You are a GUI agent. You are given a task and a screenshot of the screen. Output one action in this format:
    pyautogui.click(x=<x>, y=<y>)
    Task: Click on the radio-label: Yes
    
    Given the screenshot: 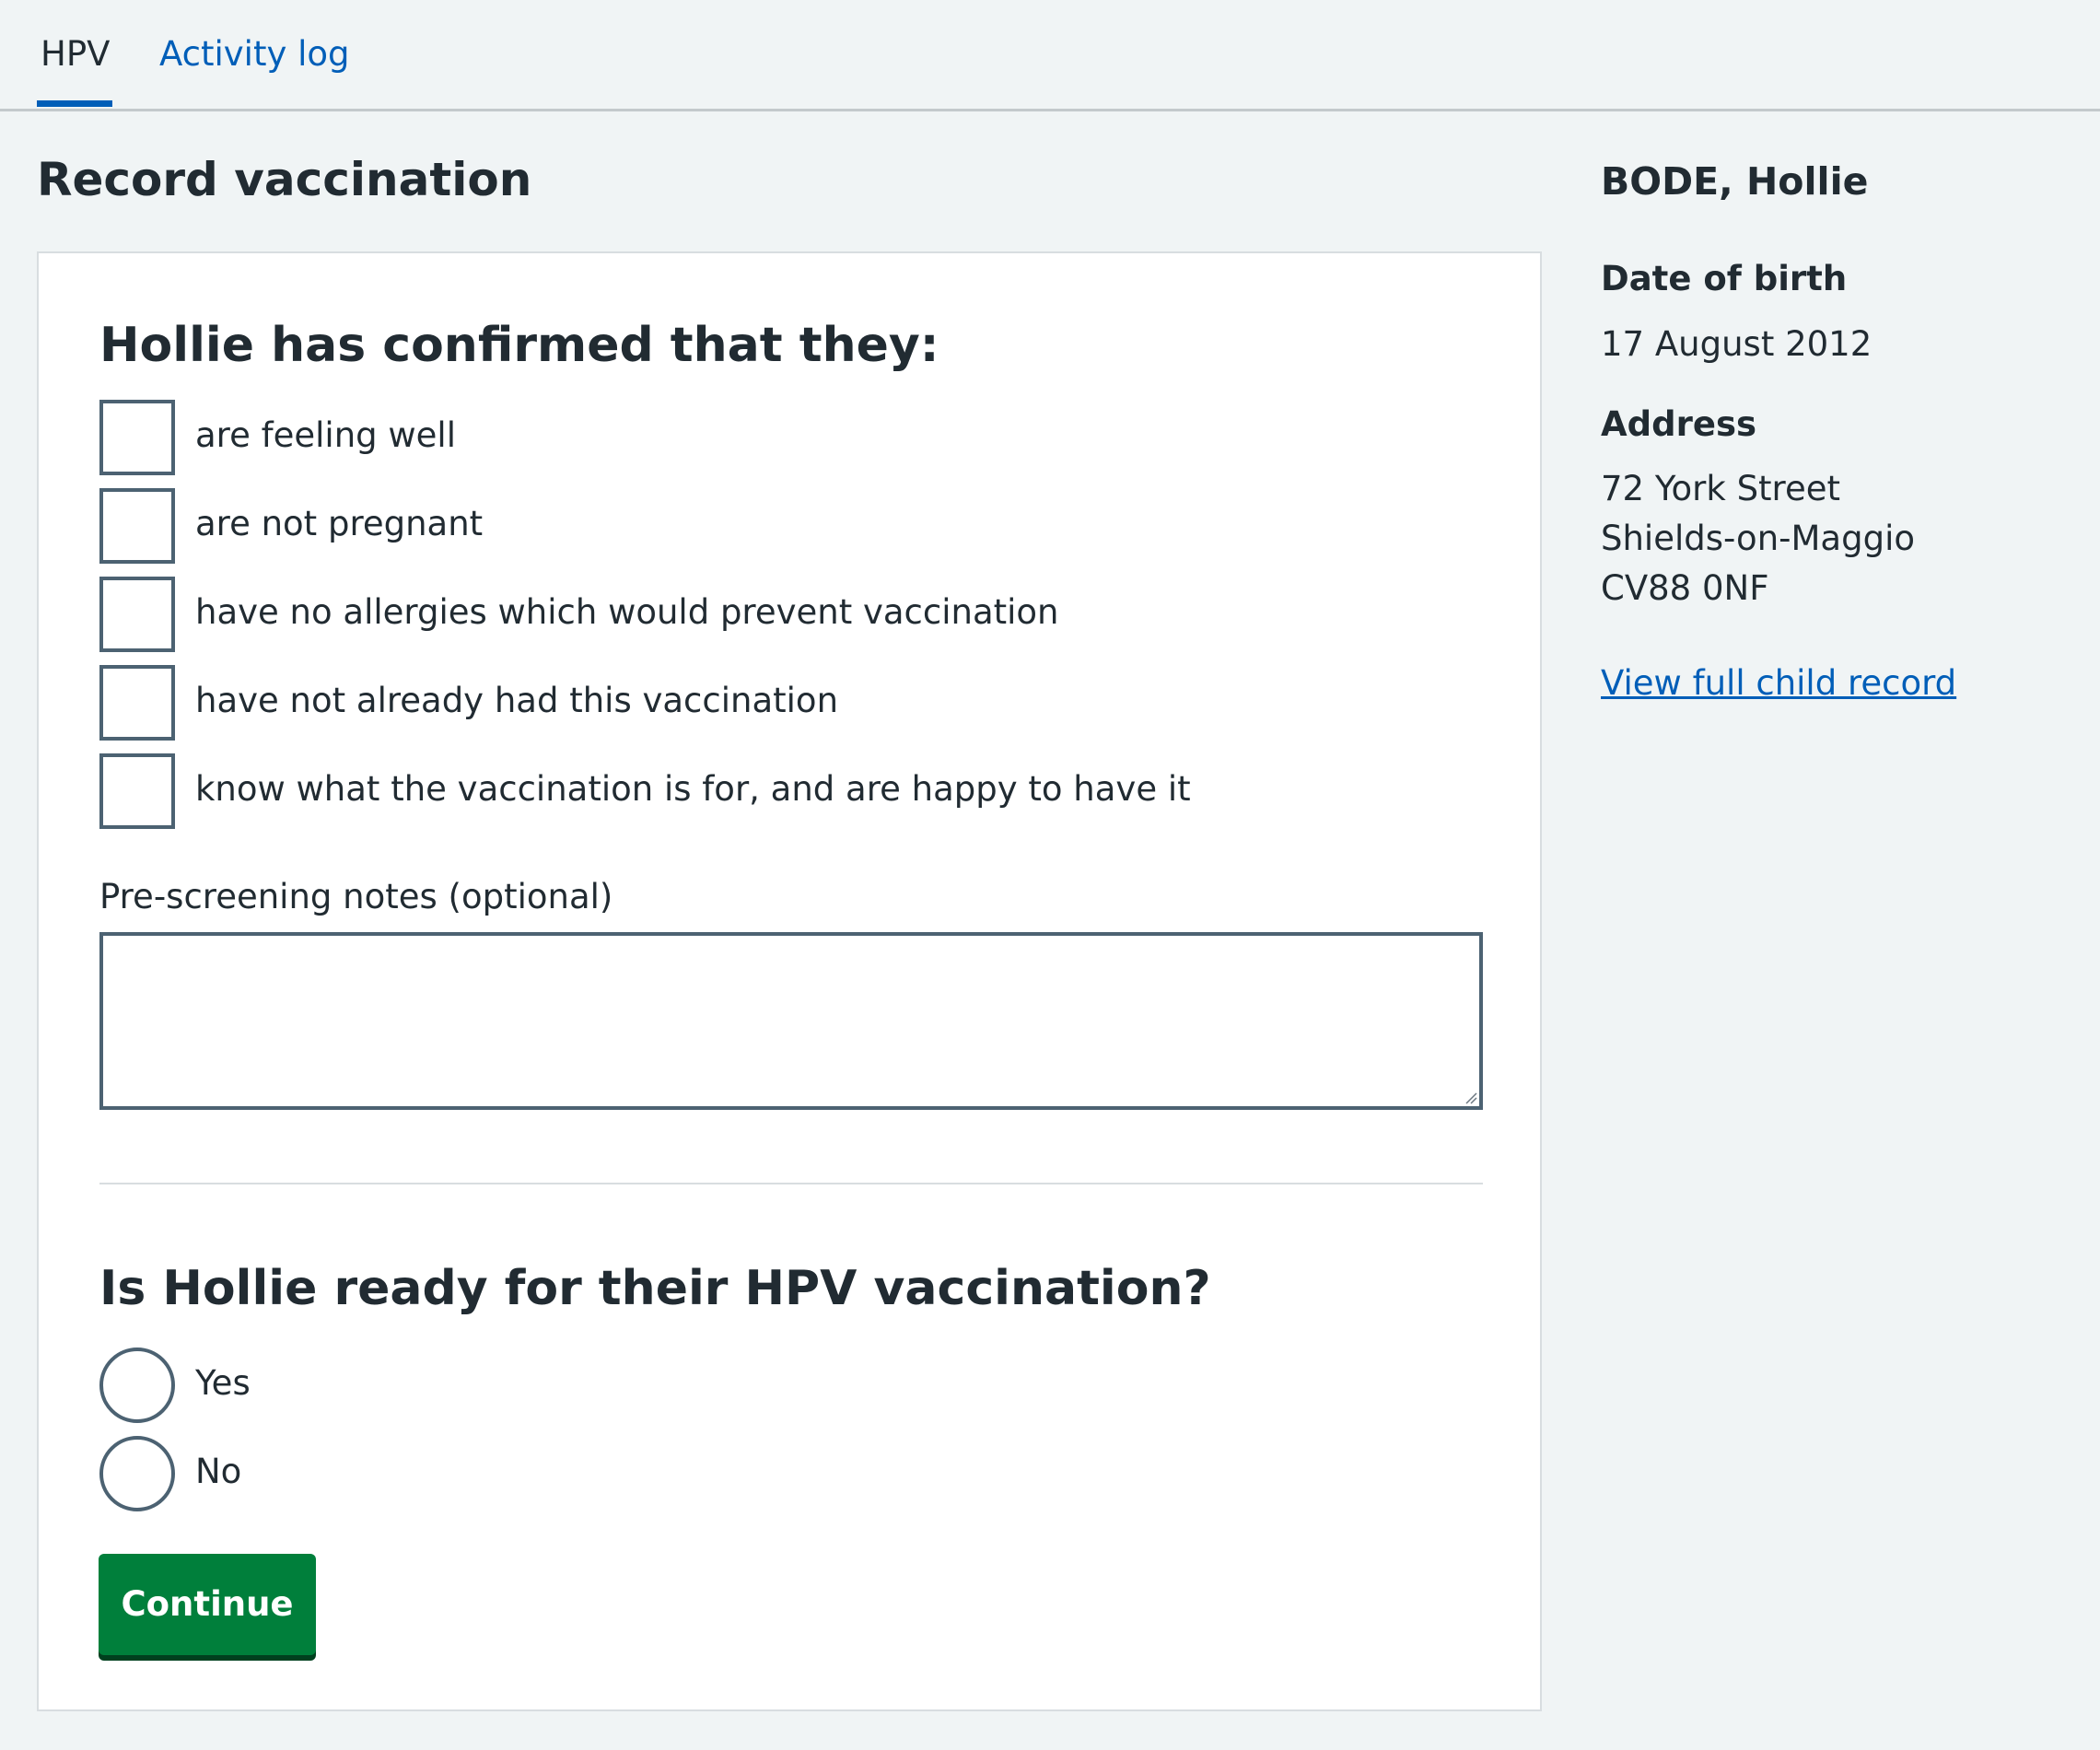 What is the action you would take?
    pyautogui.click(x=223, y=1383)
    